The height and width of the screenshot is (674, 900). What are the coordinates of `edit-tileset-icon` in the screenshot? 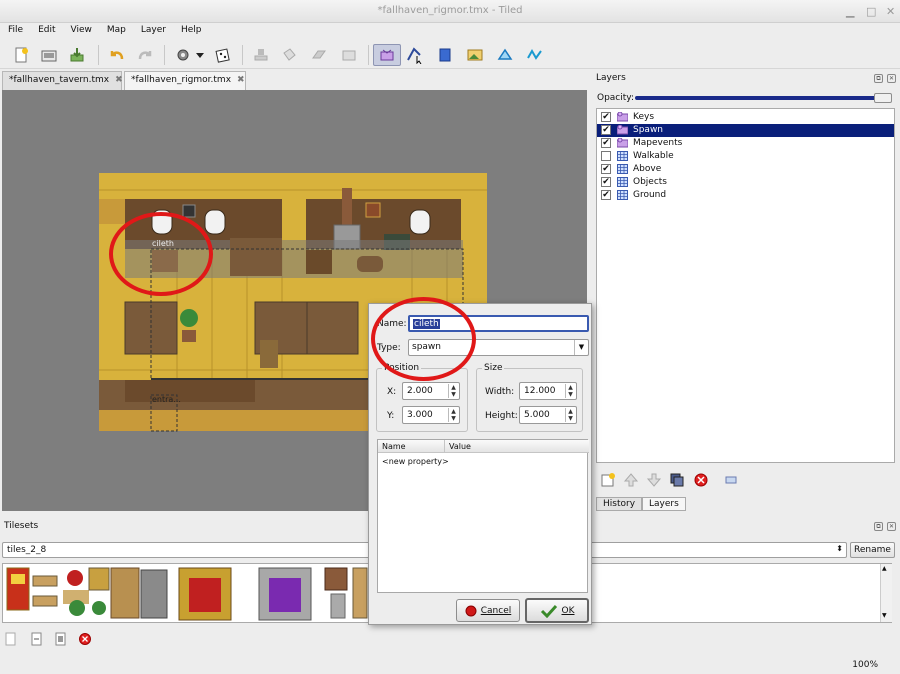 It's located at (61, 639).